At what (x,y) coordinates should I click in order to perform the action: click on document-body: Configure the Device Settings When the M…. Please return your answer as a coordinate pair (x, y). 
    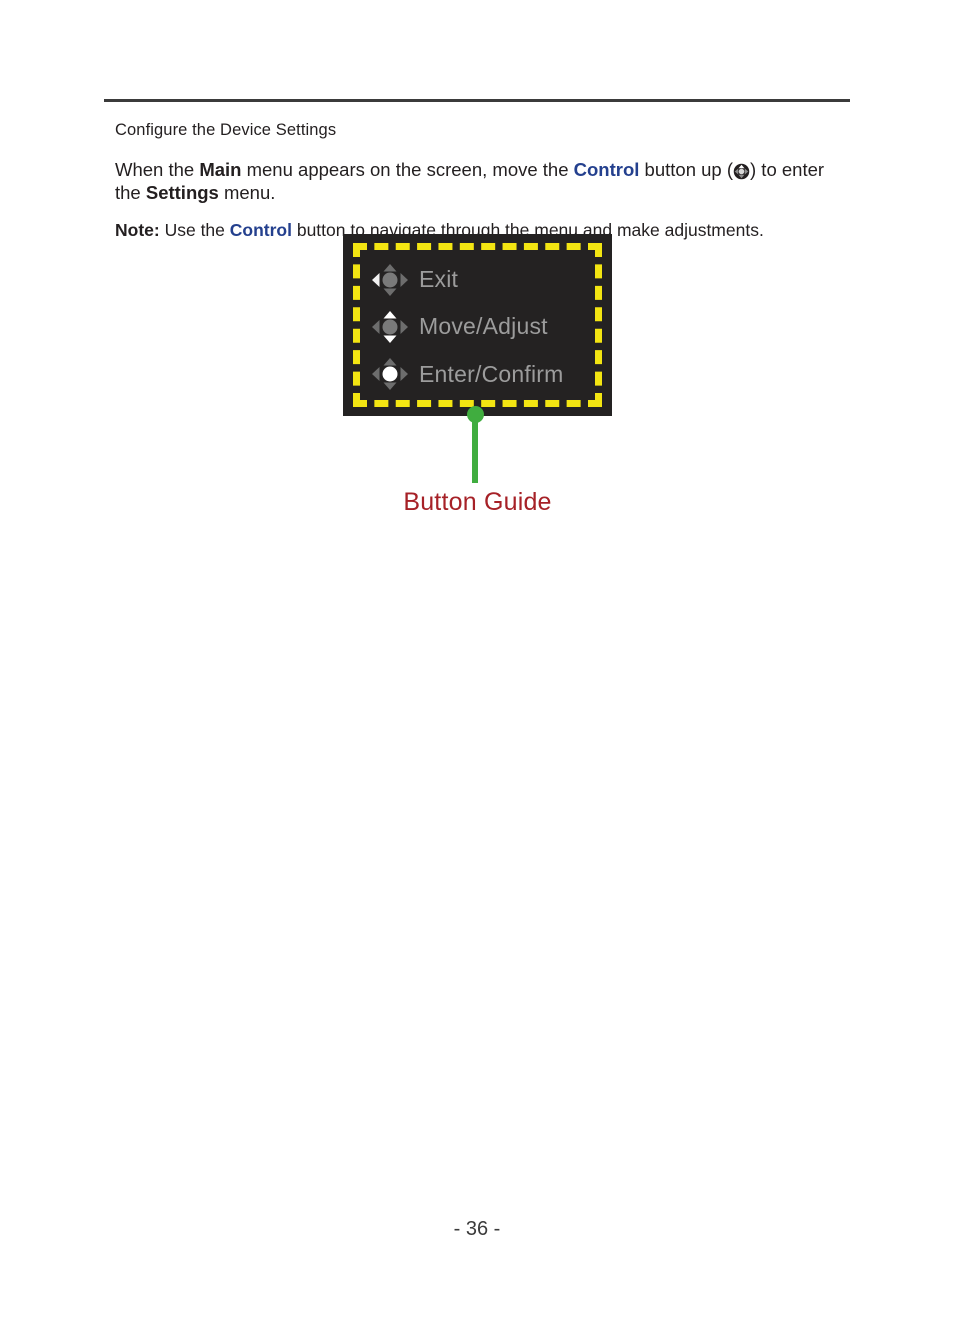
    Looking at the image, I should click on (480, 180).